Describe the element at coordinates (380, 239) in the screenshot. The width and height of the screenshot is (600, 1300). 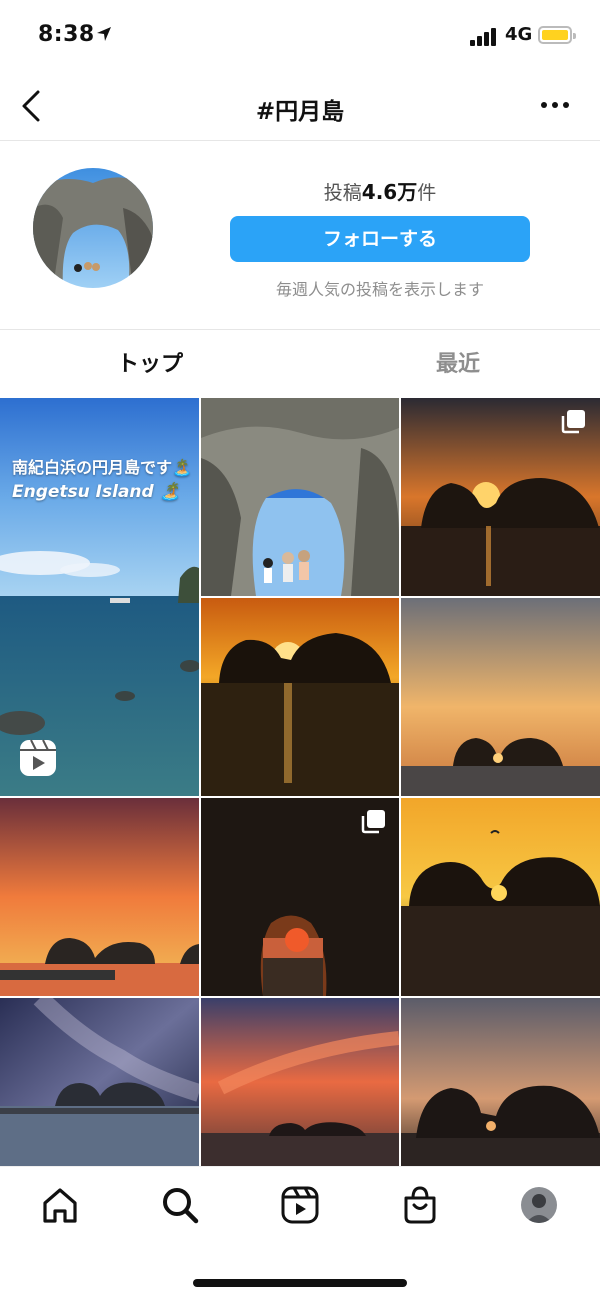
I see `follow-button: フォローする` at that location.